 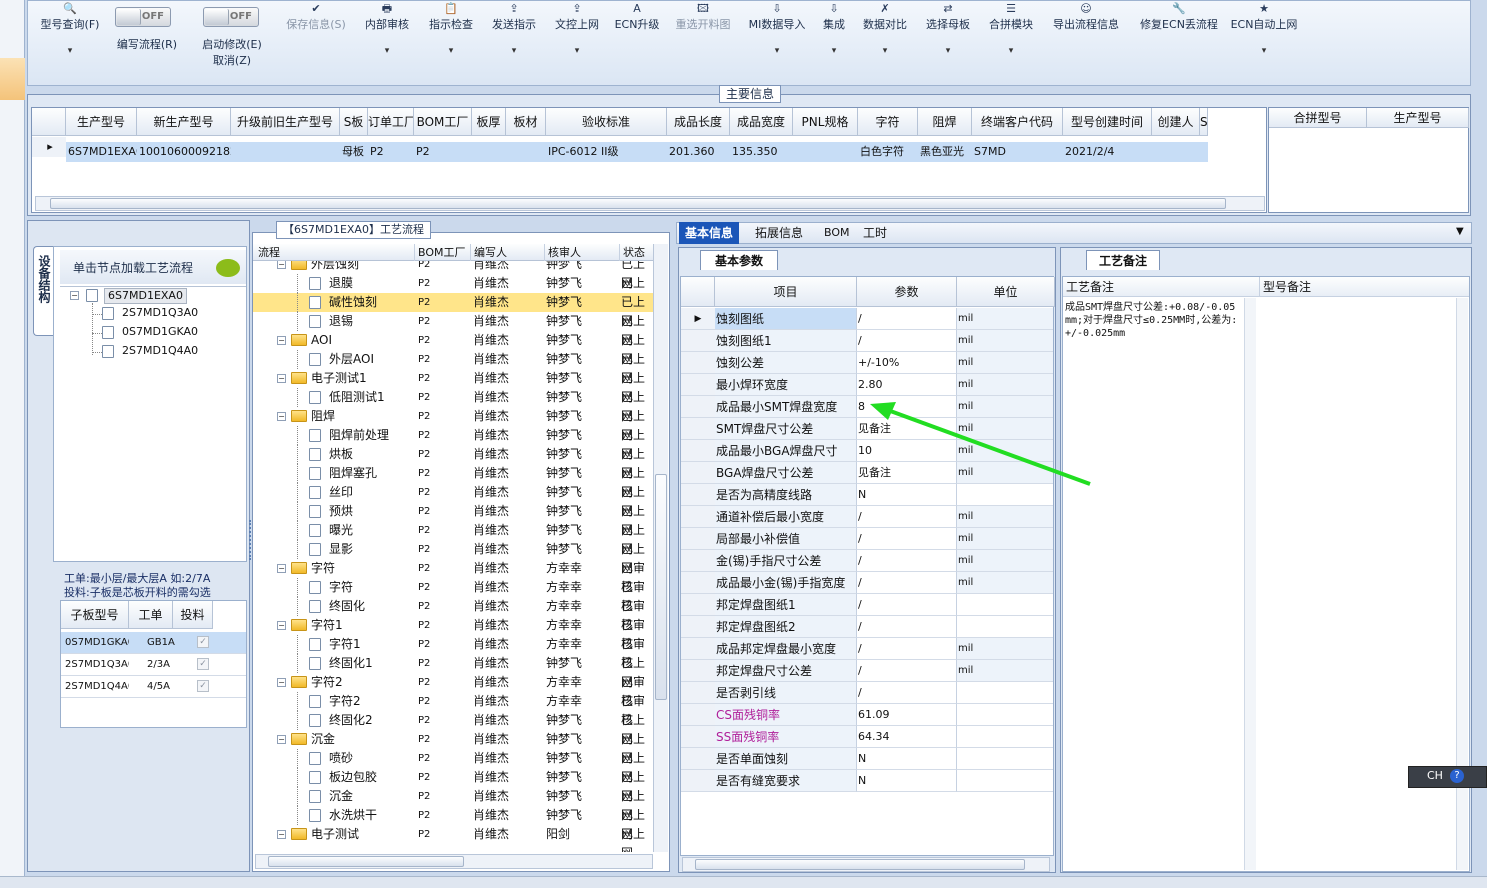 What do you see at coordinates (1204, 122) in the screenshot?
I see `main-info-col-header: S` at bounding box center [1204, 122].